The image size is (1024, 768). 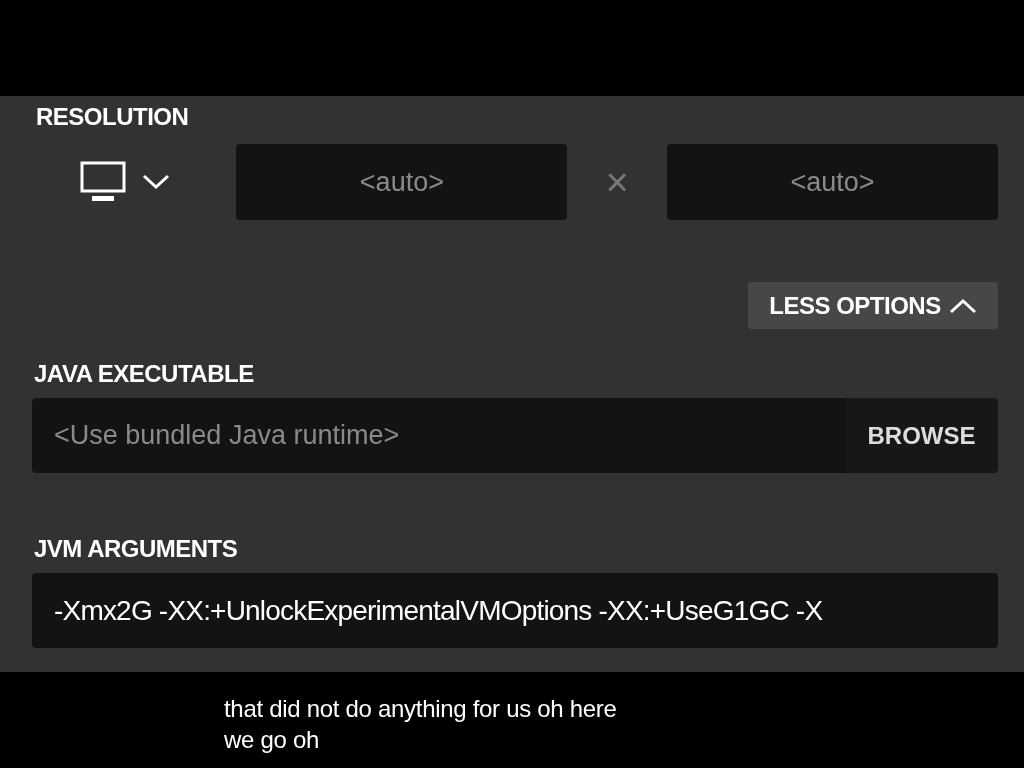 What do you see at coordinates (921, 435) in the screenshot?
I see `browse-button: BROWSE` at bounding box center [921, 435].